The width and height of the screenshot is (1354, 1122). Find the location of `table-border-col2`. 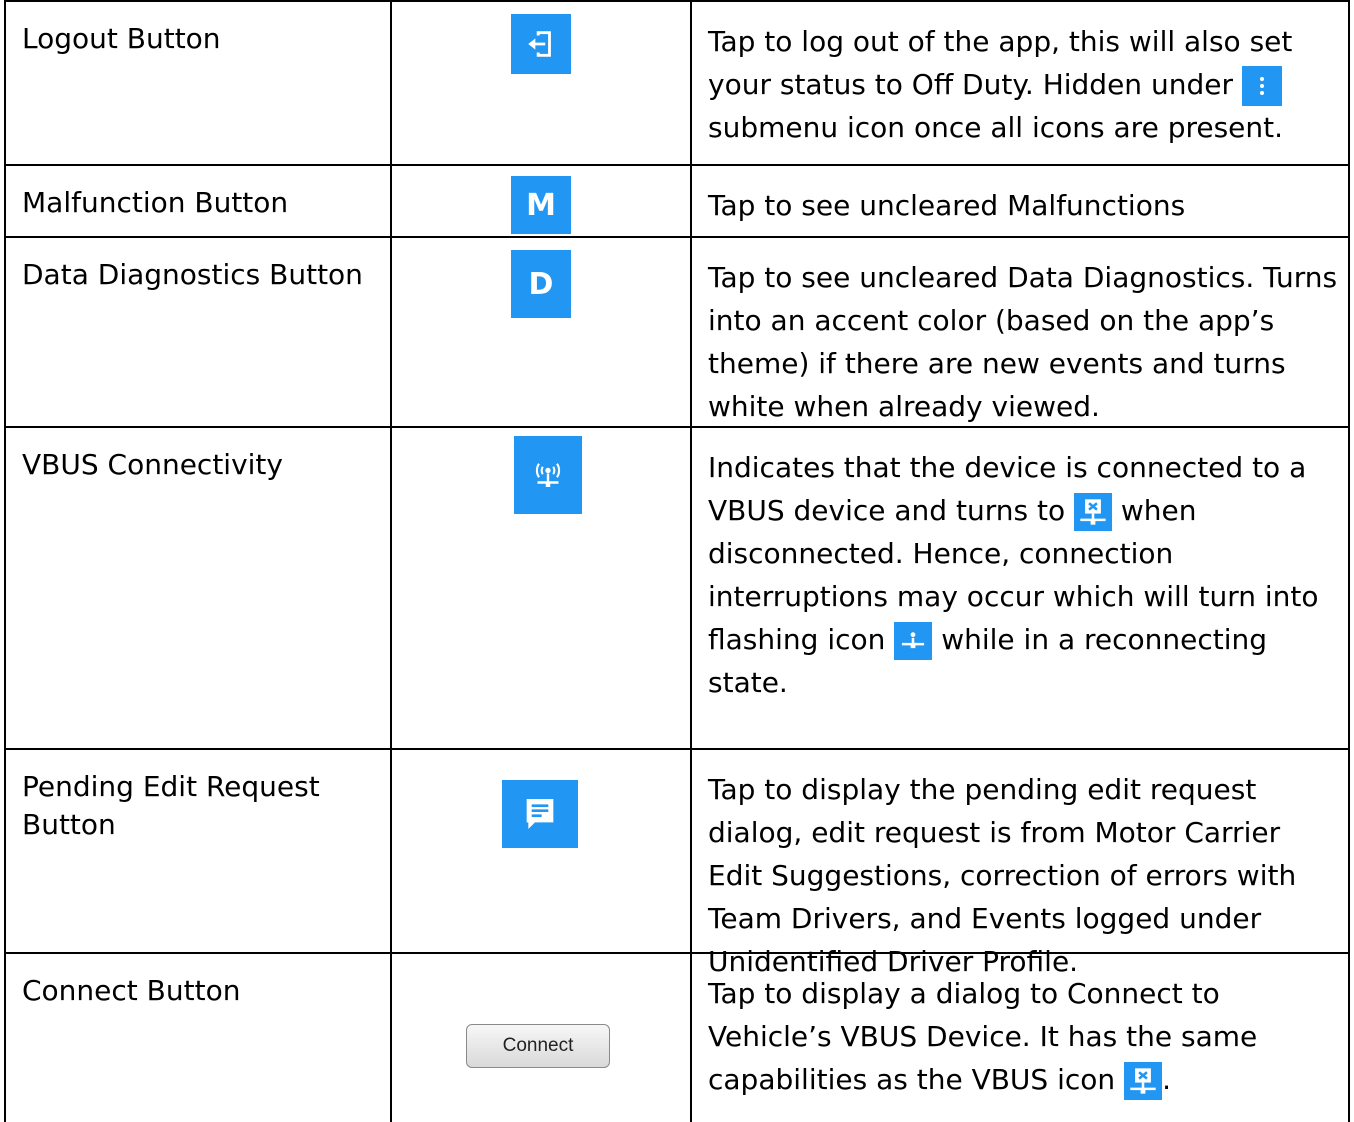

table-border-col2 is located at coordinates (691, 561).